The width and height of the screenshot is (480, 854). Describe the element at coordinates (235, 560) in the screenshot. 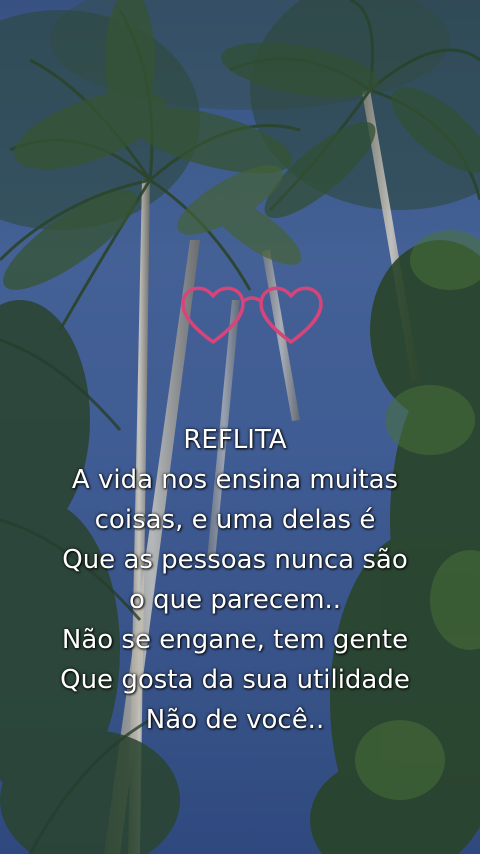

I see `quote-line: Que as pessoas nunca são` at that location.